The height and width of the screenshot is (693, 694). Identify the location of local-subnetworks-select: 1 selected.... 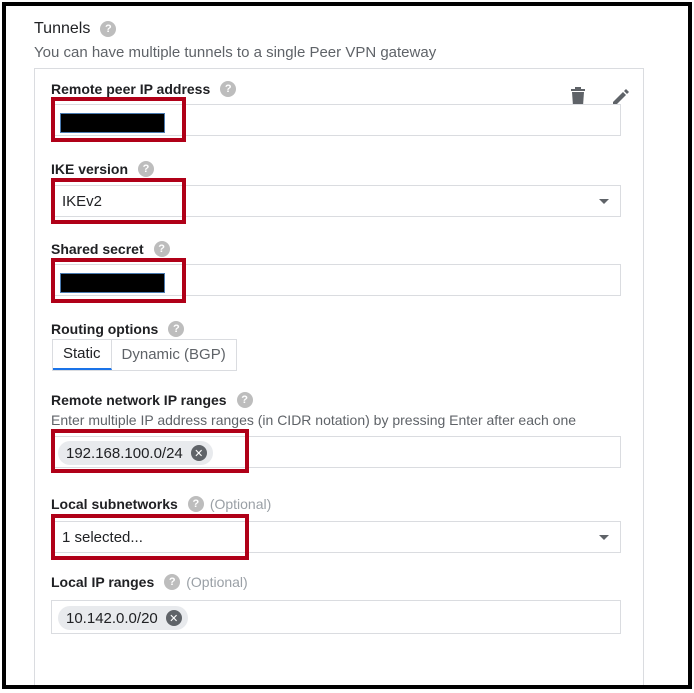
(336, 537).